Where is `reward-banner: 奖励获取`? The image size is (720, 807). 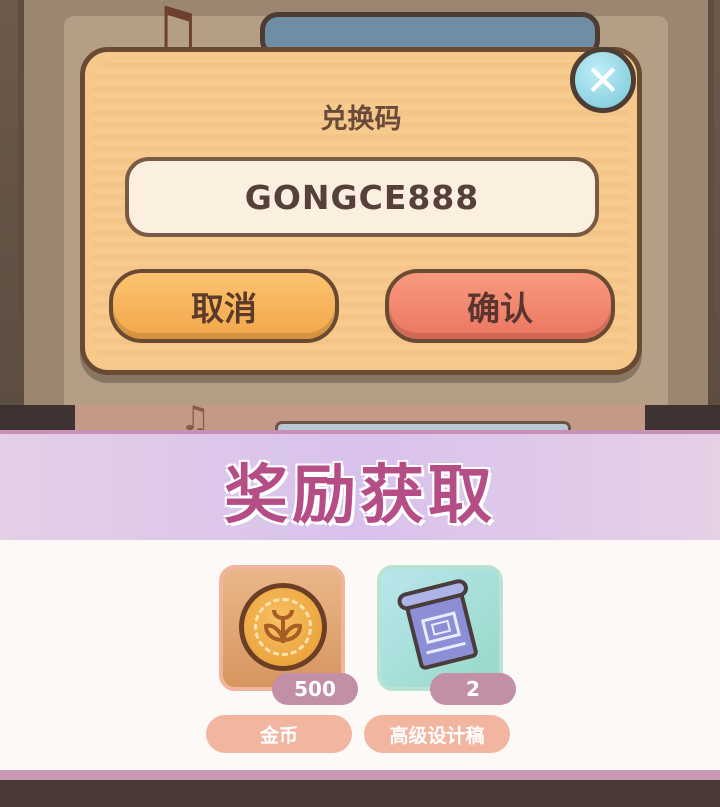
reward-banner: 奖励获取 is located at coordinates (360, 487).